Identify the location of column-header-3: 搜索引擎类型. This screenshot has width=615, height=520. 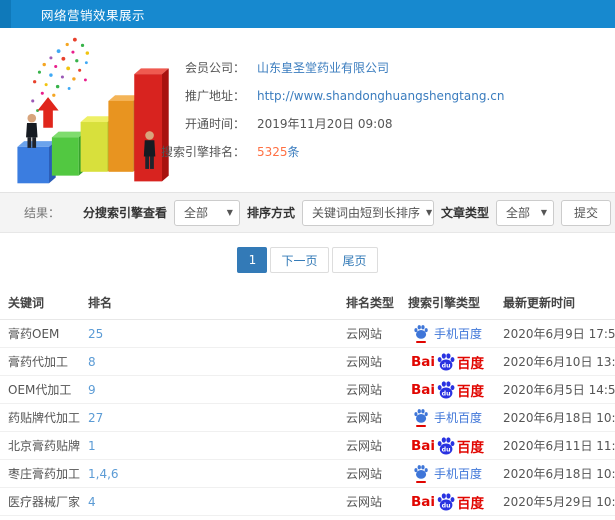
(447, 303).